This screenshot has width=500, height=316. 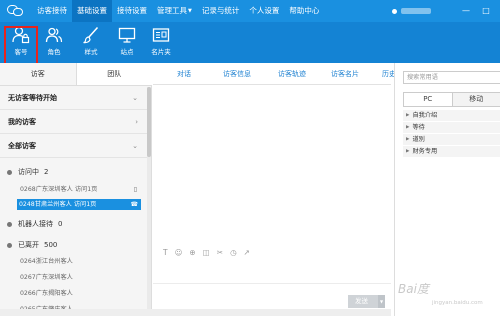 I want to click on horizontal-scrollbar, so click(x=195, y=312).